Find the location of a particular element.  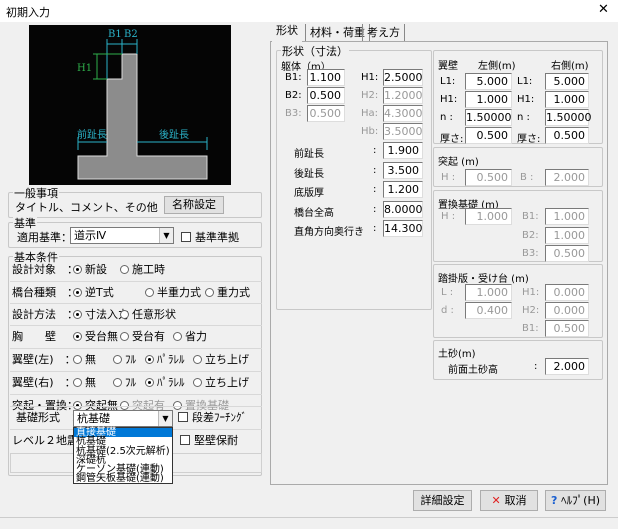

help-button: ? ﾍﾙﾌﾟ(H) is located at coordinates (575, 500).